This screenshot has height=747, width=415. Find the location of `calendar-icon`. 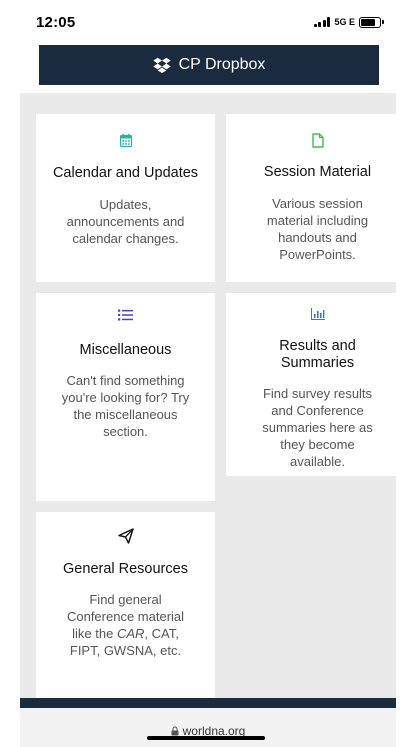

calendar-icon is located at coordinates (125, 140).